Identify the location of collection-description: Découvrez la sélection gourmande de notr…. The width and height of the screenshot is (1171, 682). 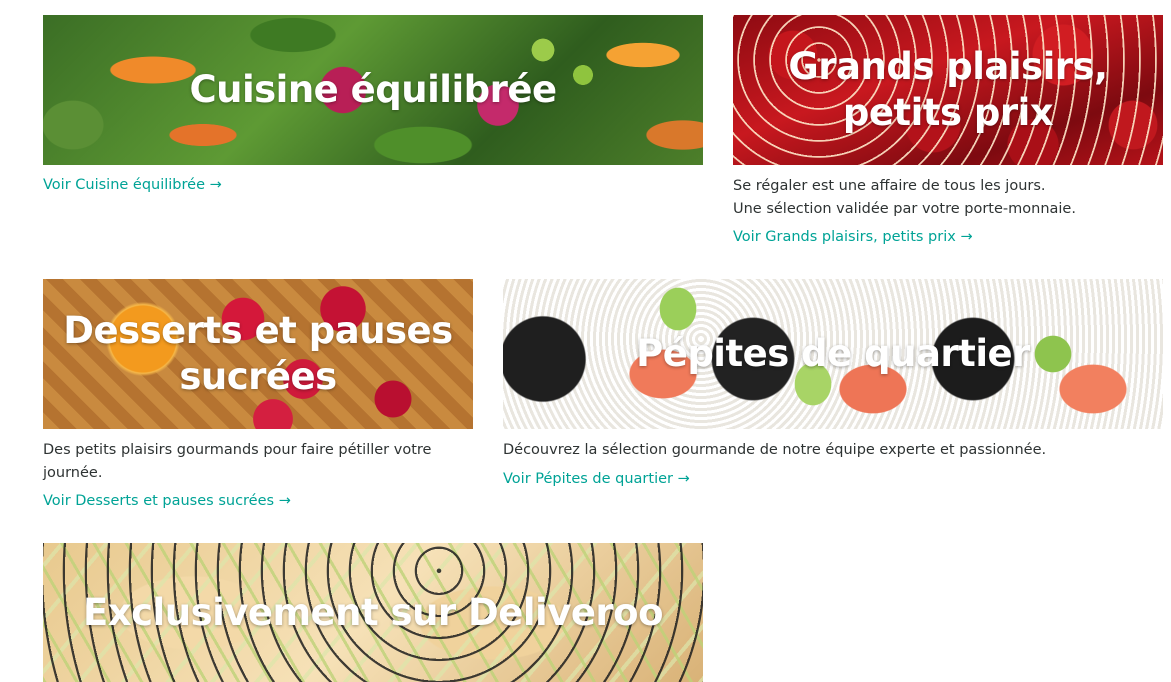
(775, 450).